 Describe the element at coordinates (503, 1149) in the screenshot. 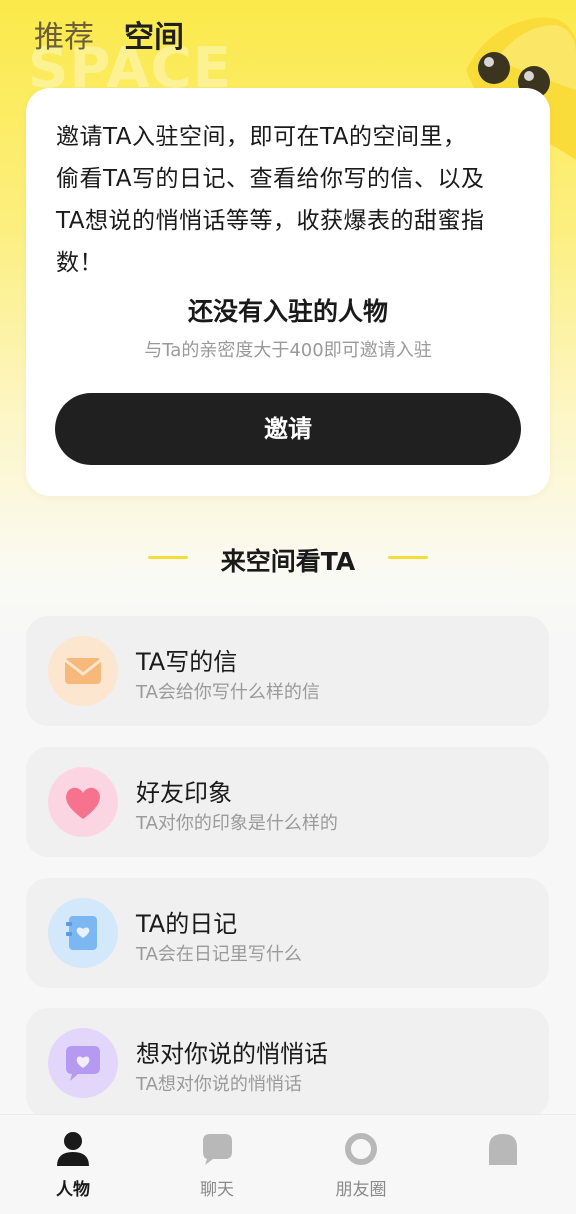

I see `profile-icon` at that location.